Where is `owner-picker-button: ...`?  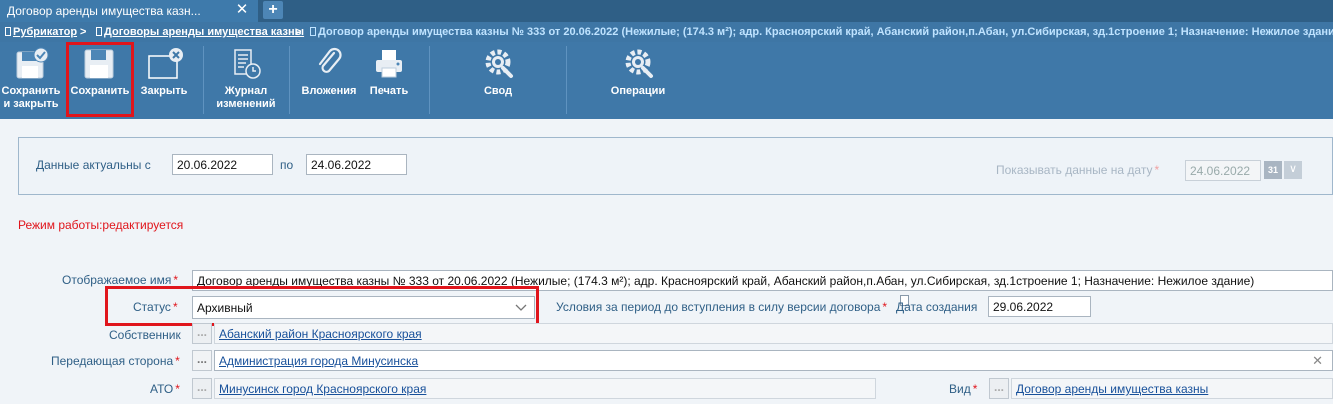 owner-picker-button: ... is located at coordinates (202, 333).